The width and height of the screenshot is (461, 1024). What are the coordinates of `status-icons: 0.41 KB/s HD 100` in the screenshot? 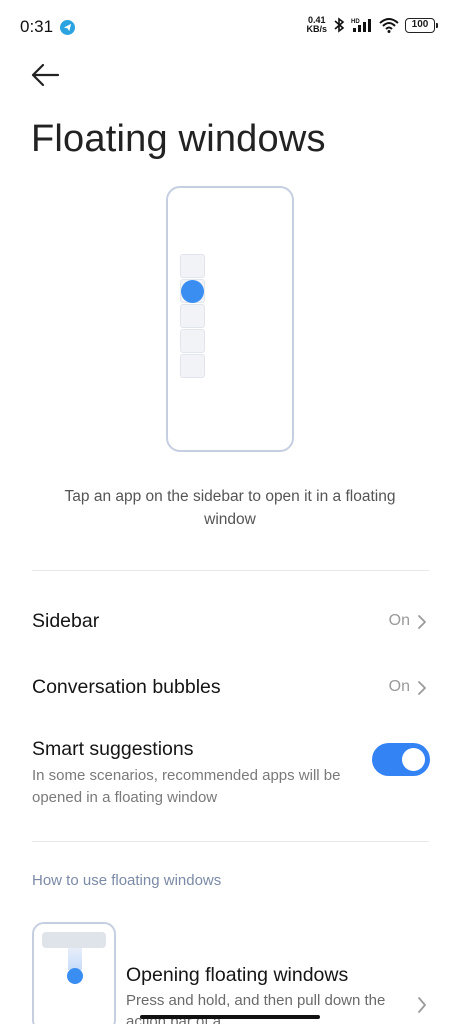 It's located at (372, 24).